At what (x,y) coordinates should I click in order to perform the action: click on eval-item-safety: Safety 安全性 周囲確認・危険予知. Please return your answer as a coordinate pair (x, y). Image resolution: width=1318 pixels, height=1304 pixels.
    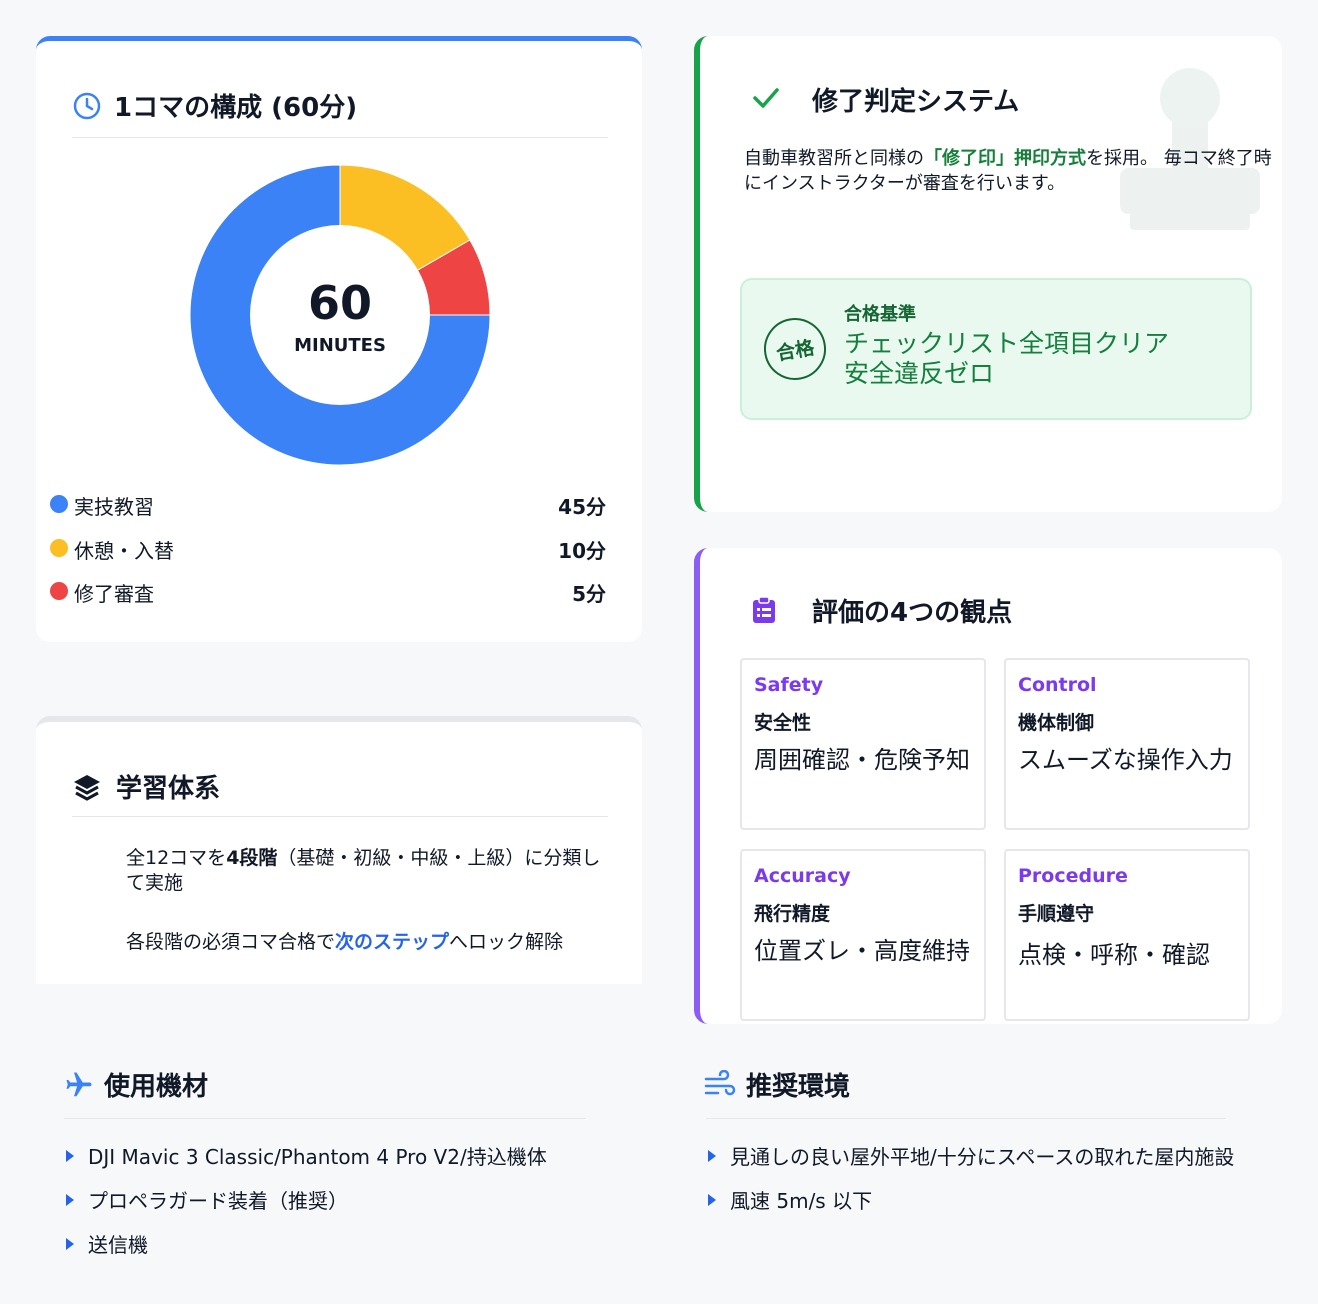
    Looking at the image, I should click on (863, 744).